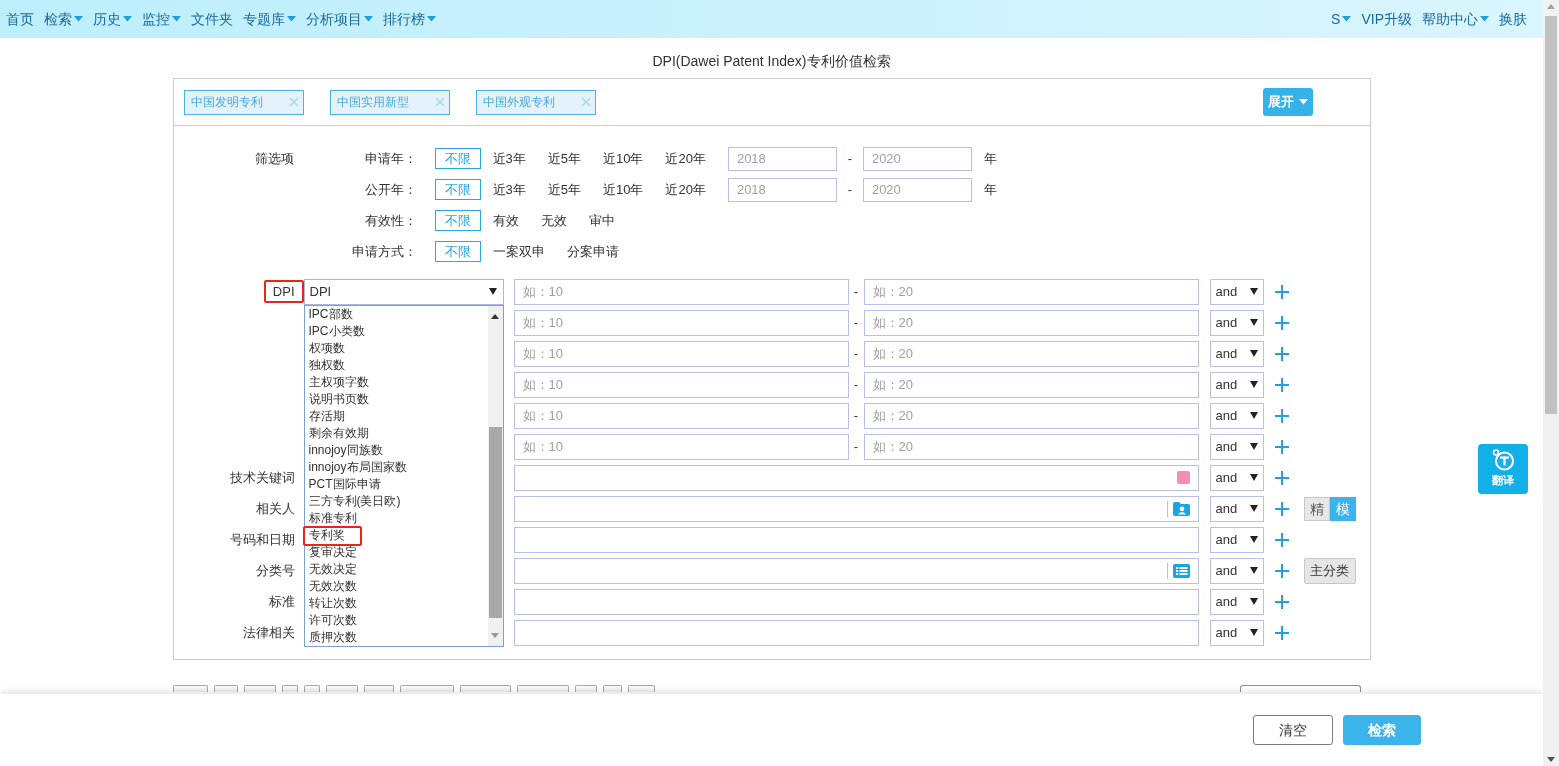  Describe the element at coordinates (396, 535) in the screenshot. I see `dropdown-option: 专利奖` at that location.